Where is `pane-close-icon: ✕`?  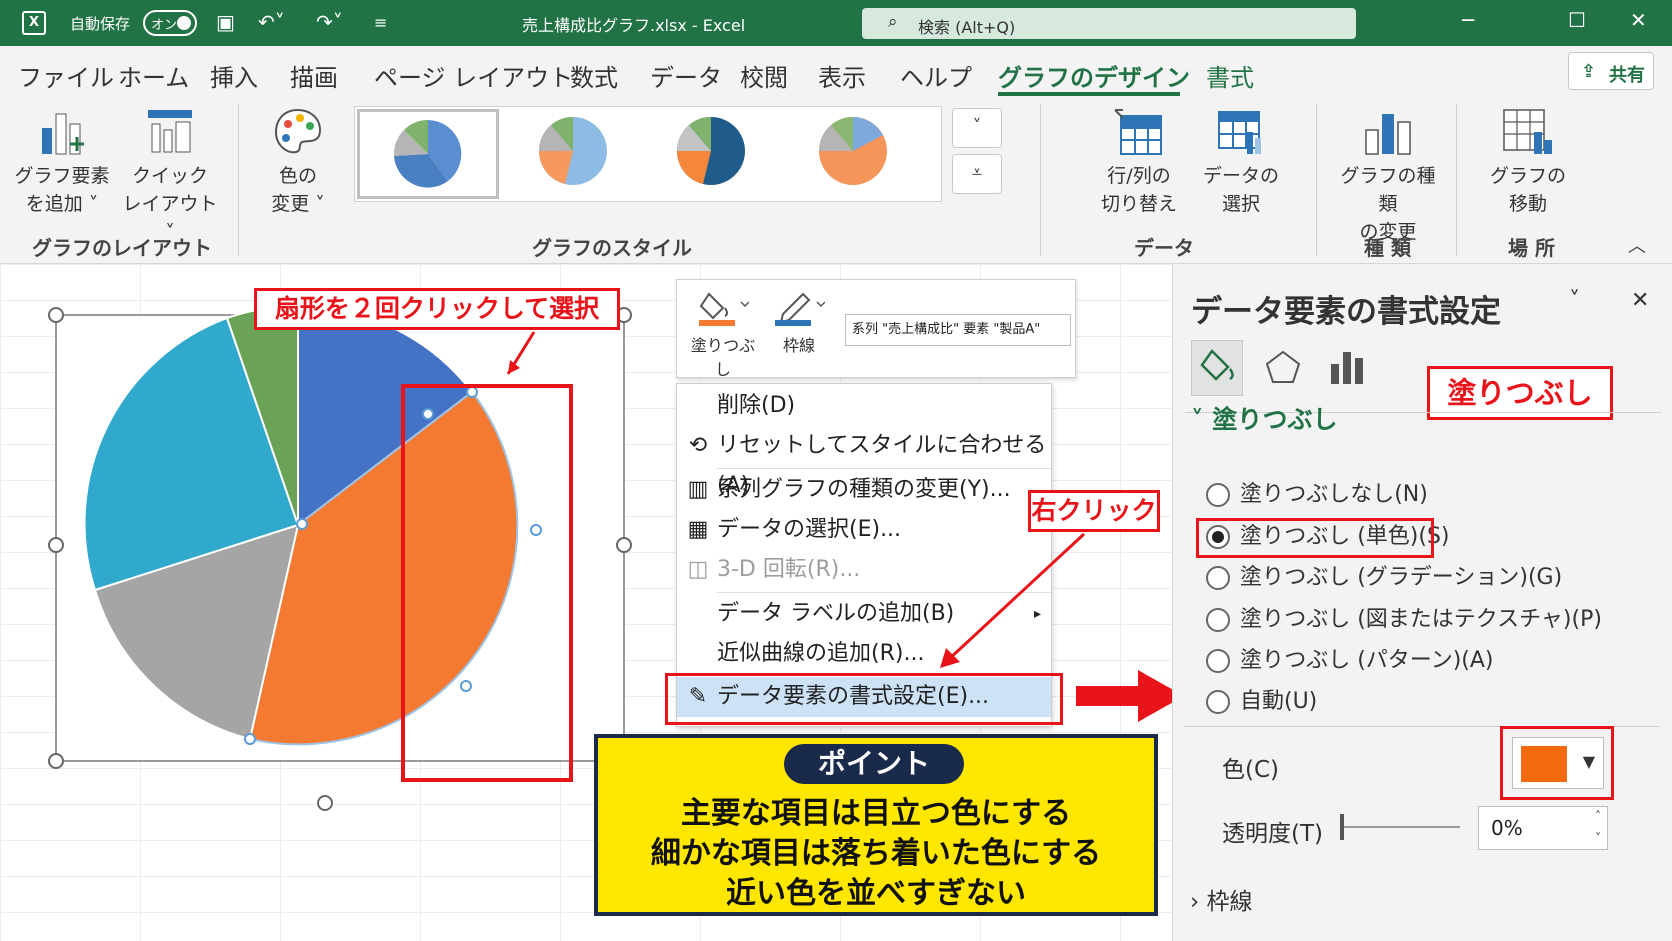 pane-close-icon: ✕ is located at coordinates (1640, 300).